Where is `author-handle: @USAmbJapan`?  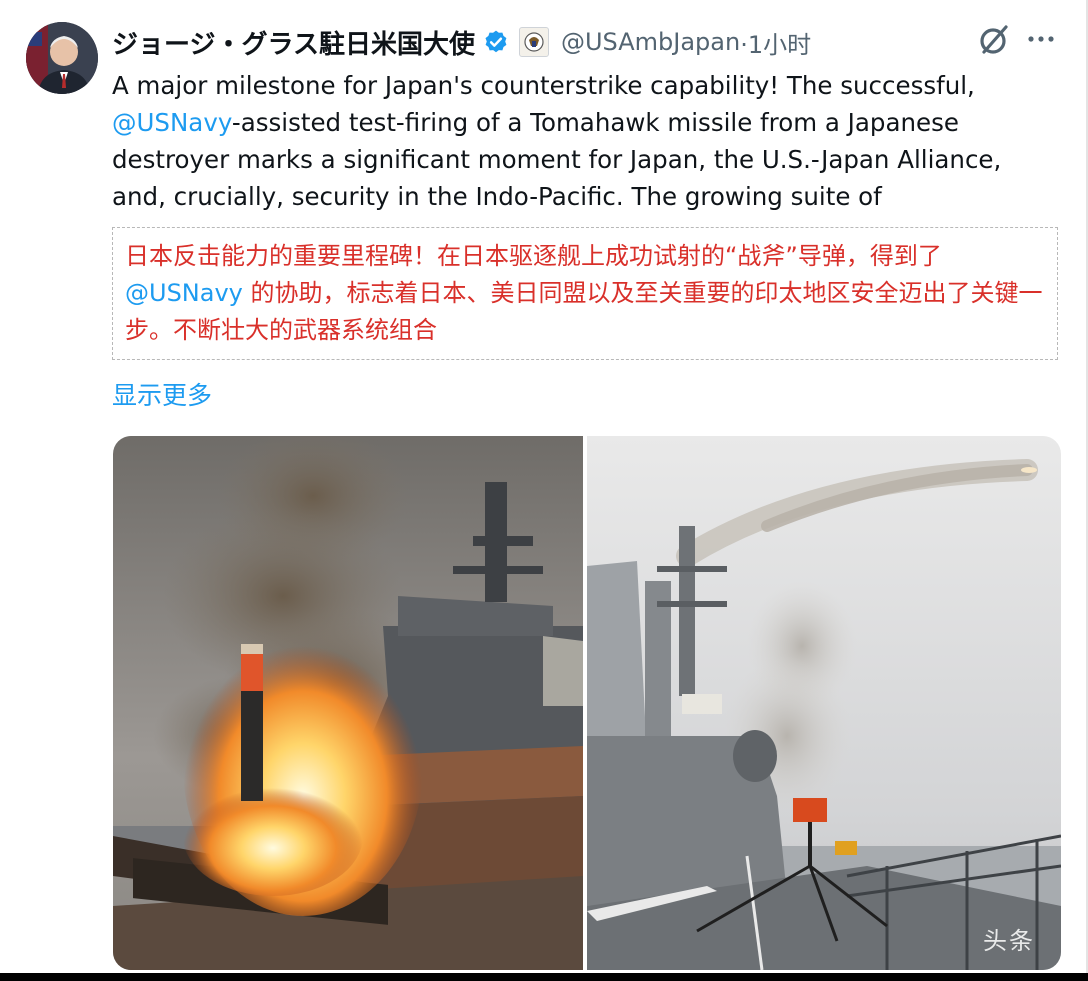
author-handle: @USAmbJapan is located at coordinates (650, 42).